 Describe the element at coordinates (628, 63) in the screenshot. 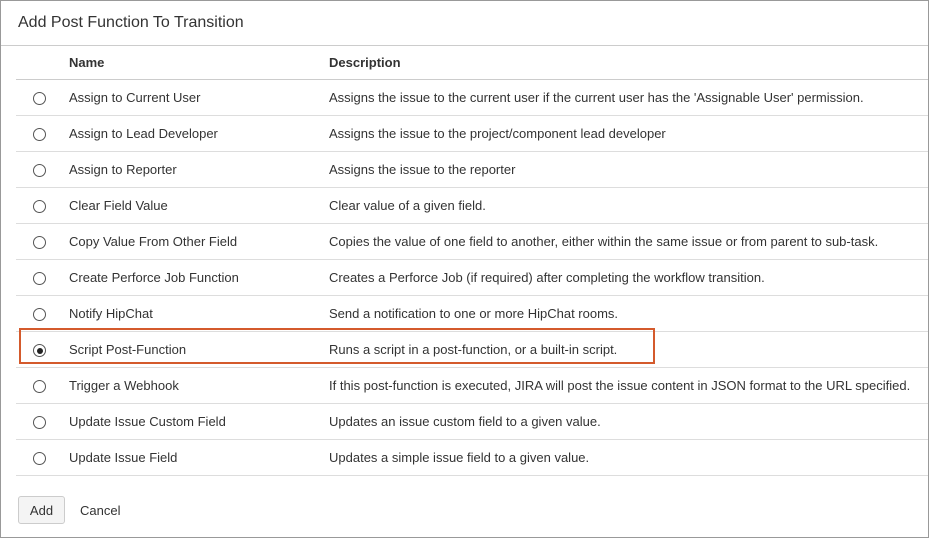

I see `description-column-header: Description` at that location.